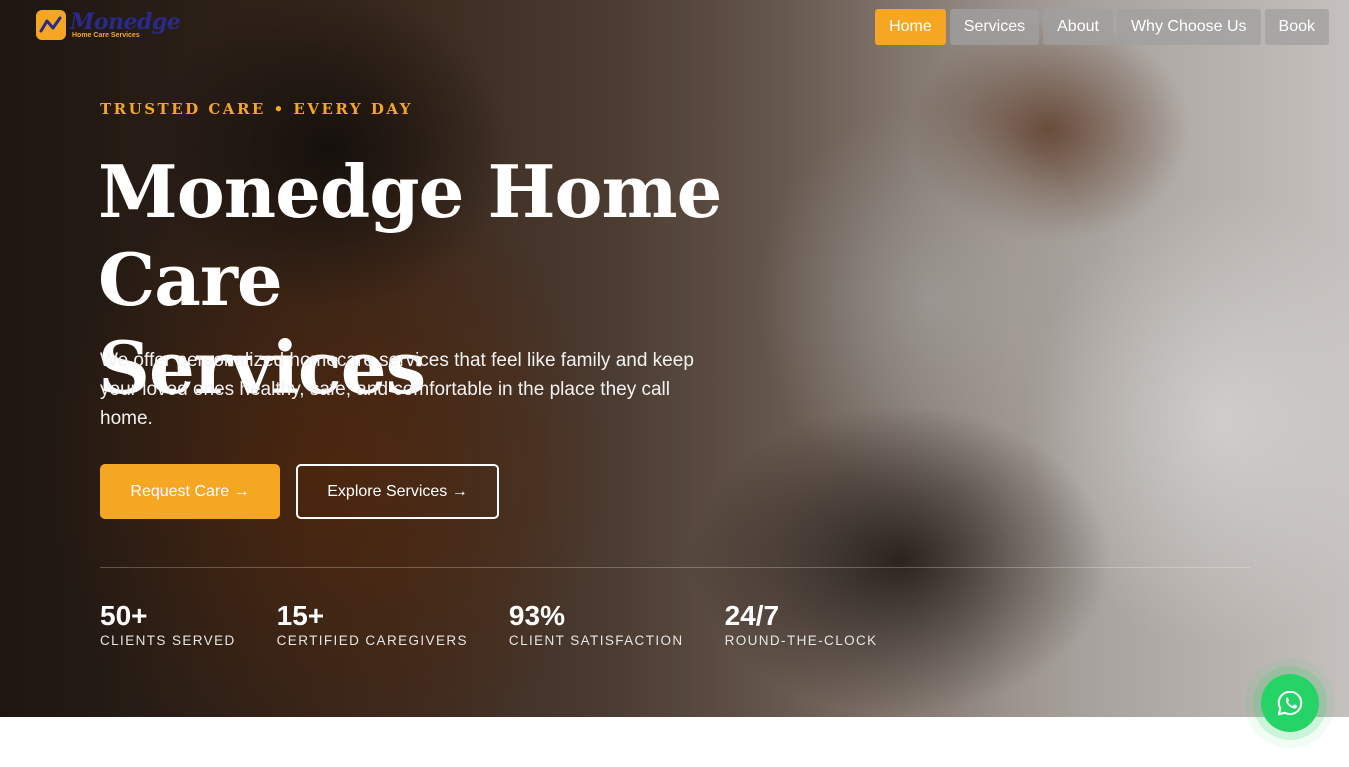 The image size is (1349, 767). Describe the element at coordinates (51, 25) in the screenshot. I see `logo-mark-icon` at that location.